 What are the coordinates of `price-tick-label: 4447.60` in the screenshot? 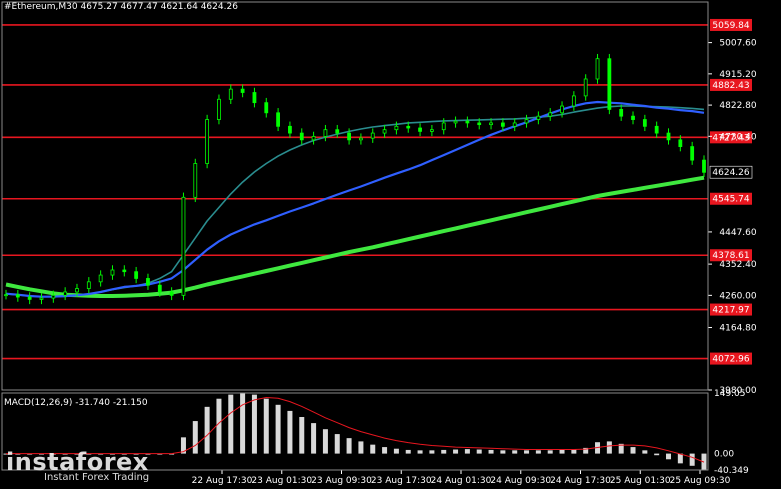 It's located at (737, 233).